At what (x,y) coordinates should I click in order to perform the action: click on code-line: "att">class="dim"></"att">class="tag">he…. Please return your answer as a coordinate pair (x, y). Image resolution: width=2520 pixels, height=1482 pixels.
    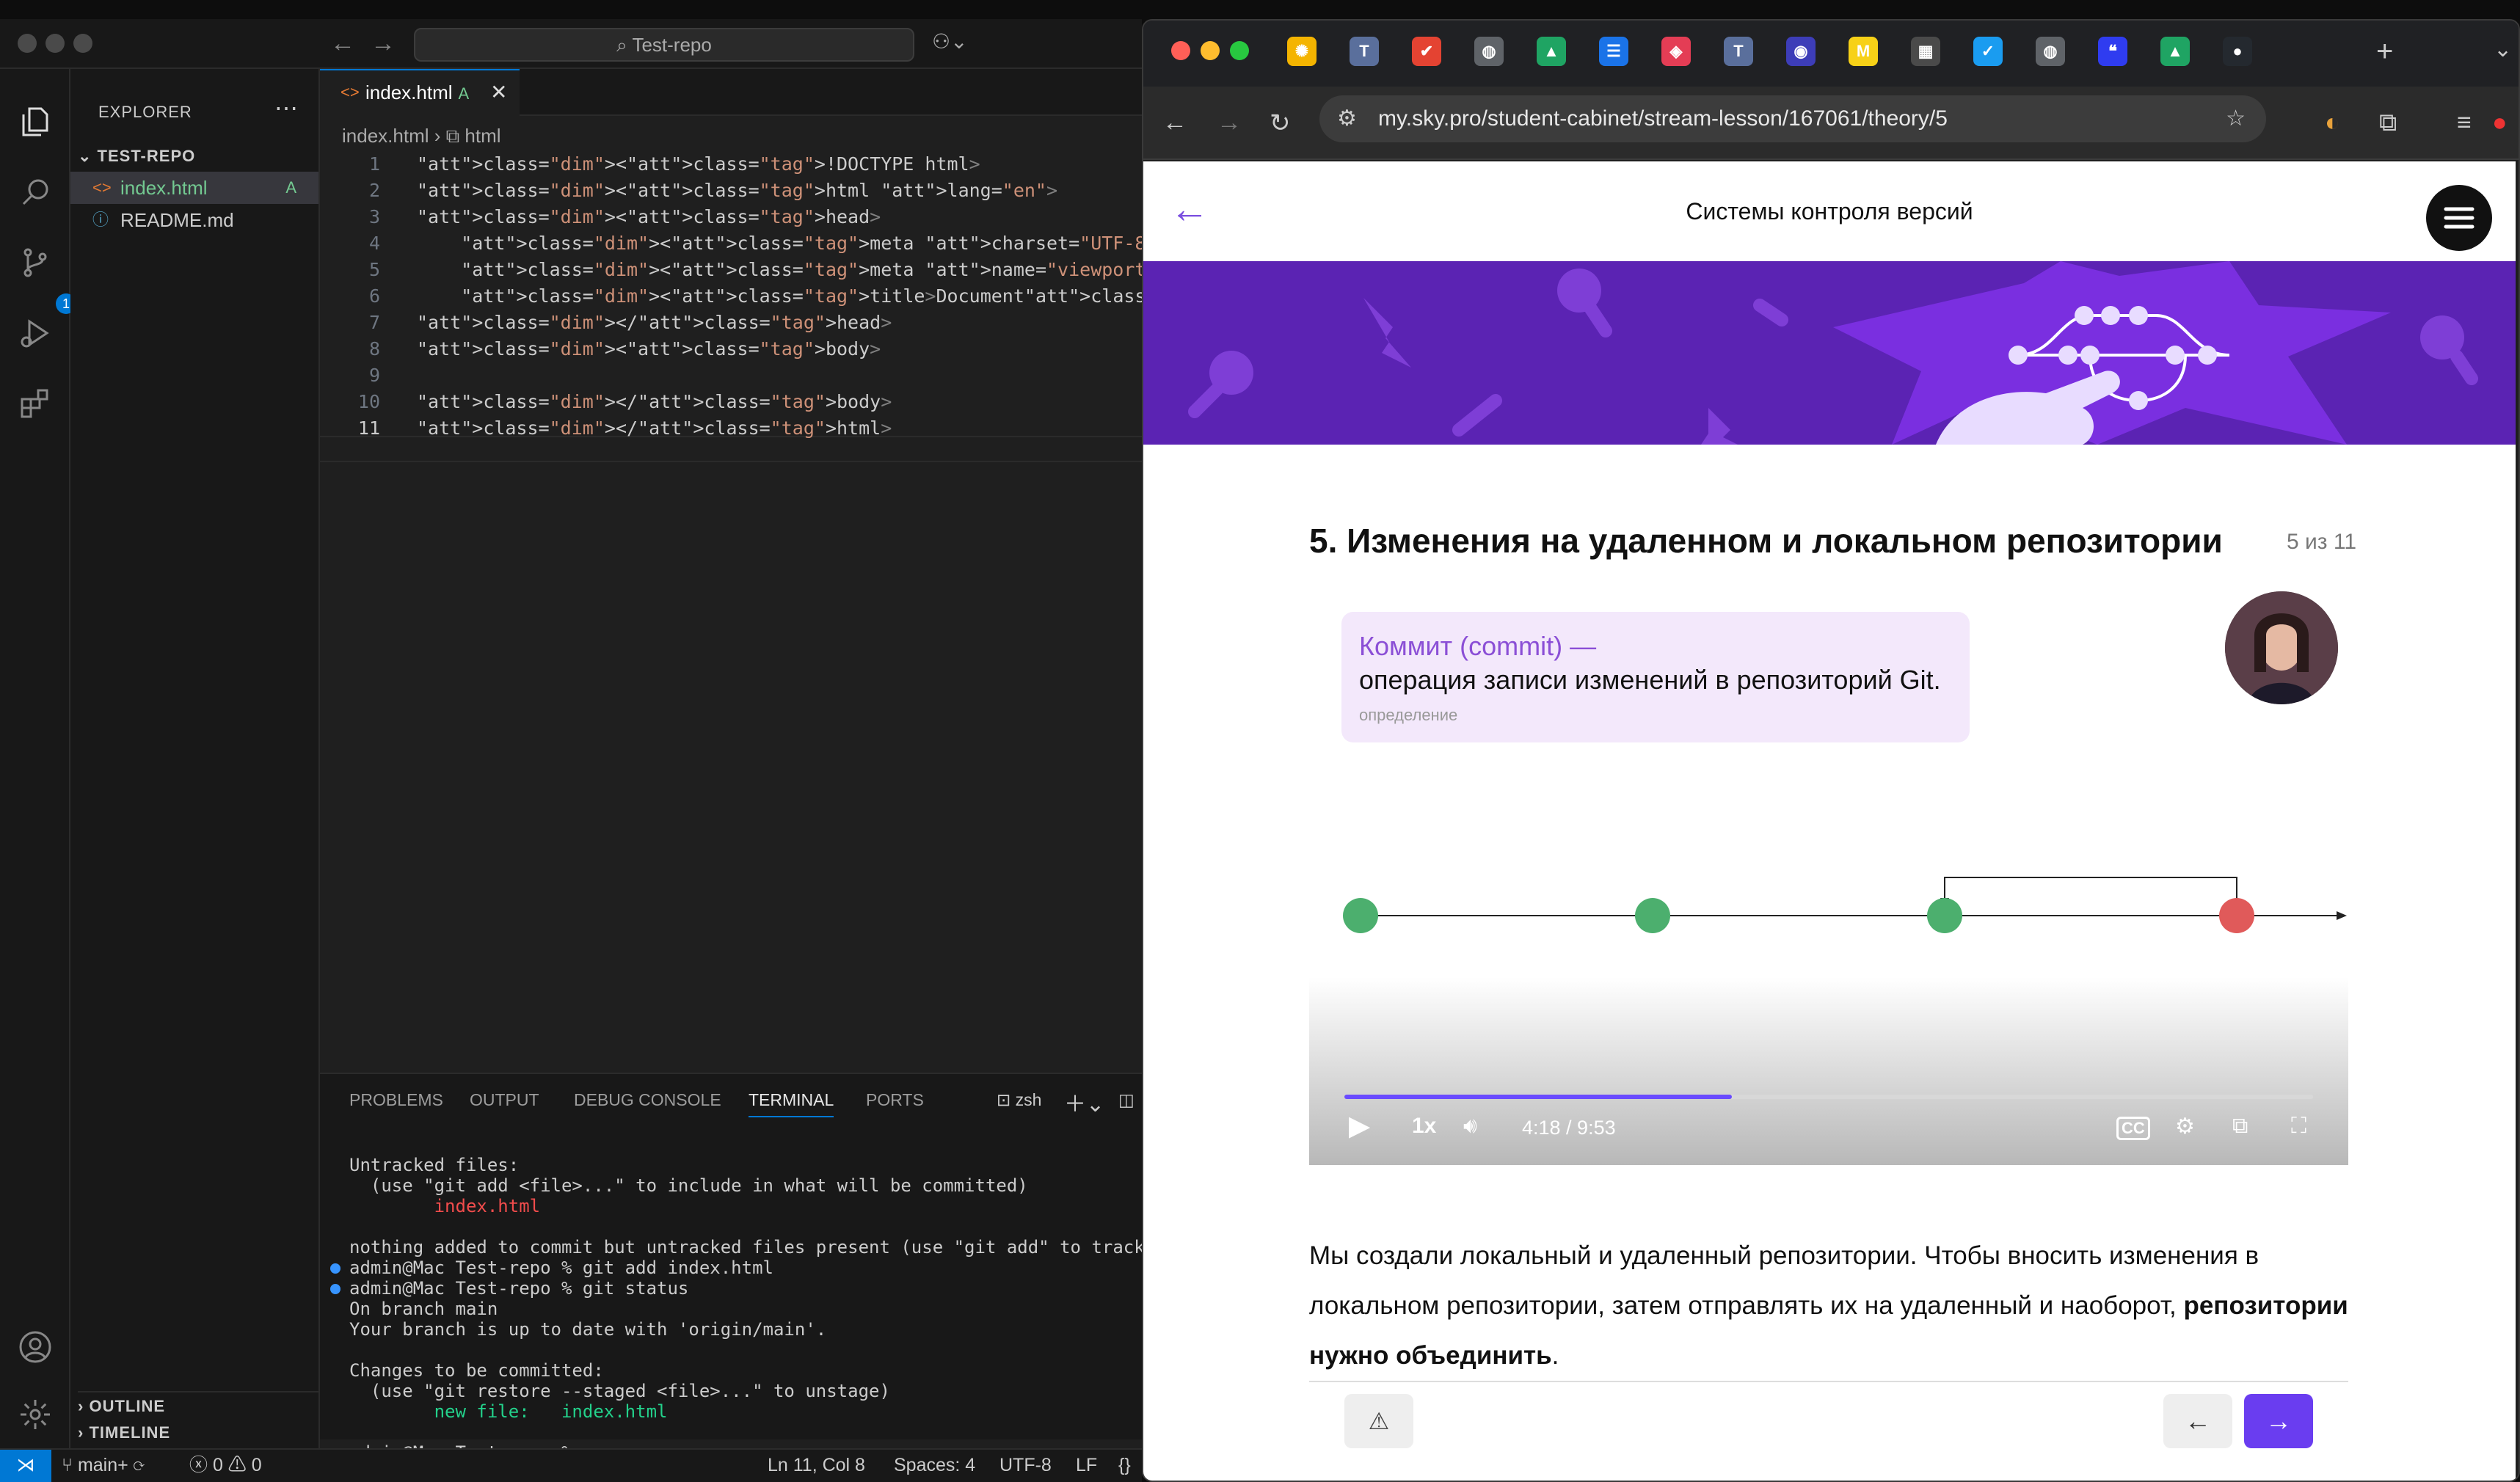
    Looking at the image, I should click on (654, 322).